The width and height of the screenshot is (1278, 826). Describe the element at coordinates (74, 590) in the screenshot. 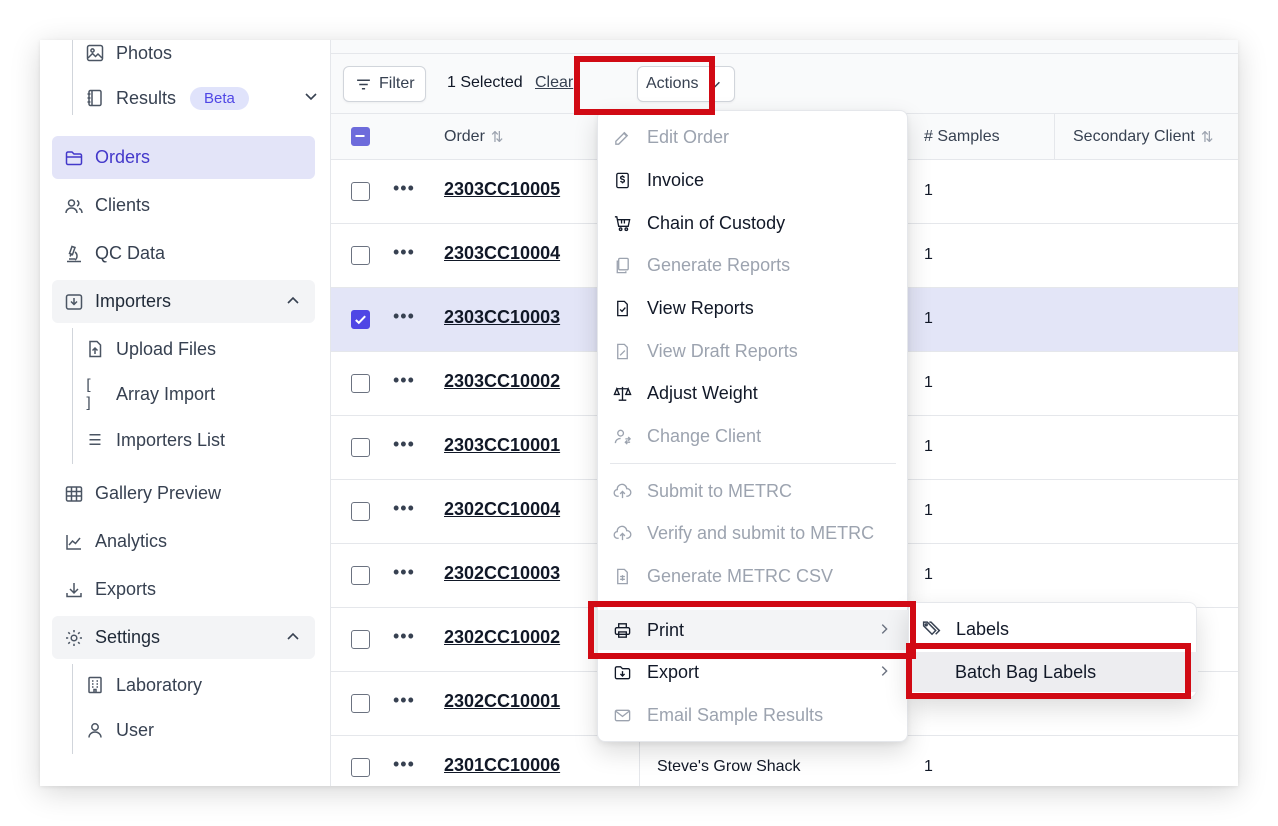

I see `download-icon` at that location.